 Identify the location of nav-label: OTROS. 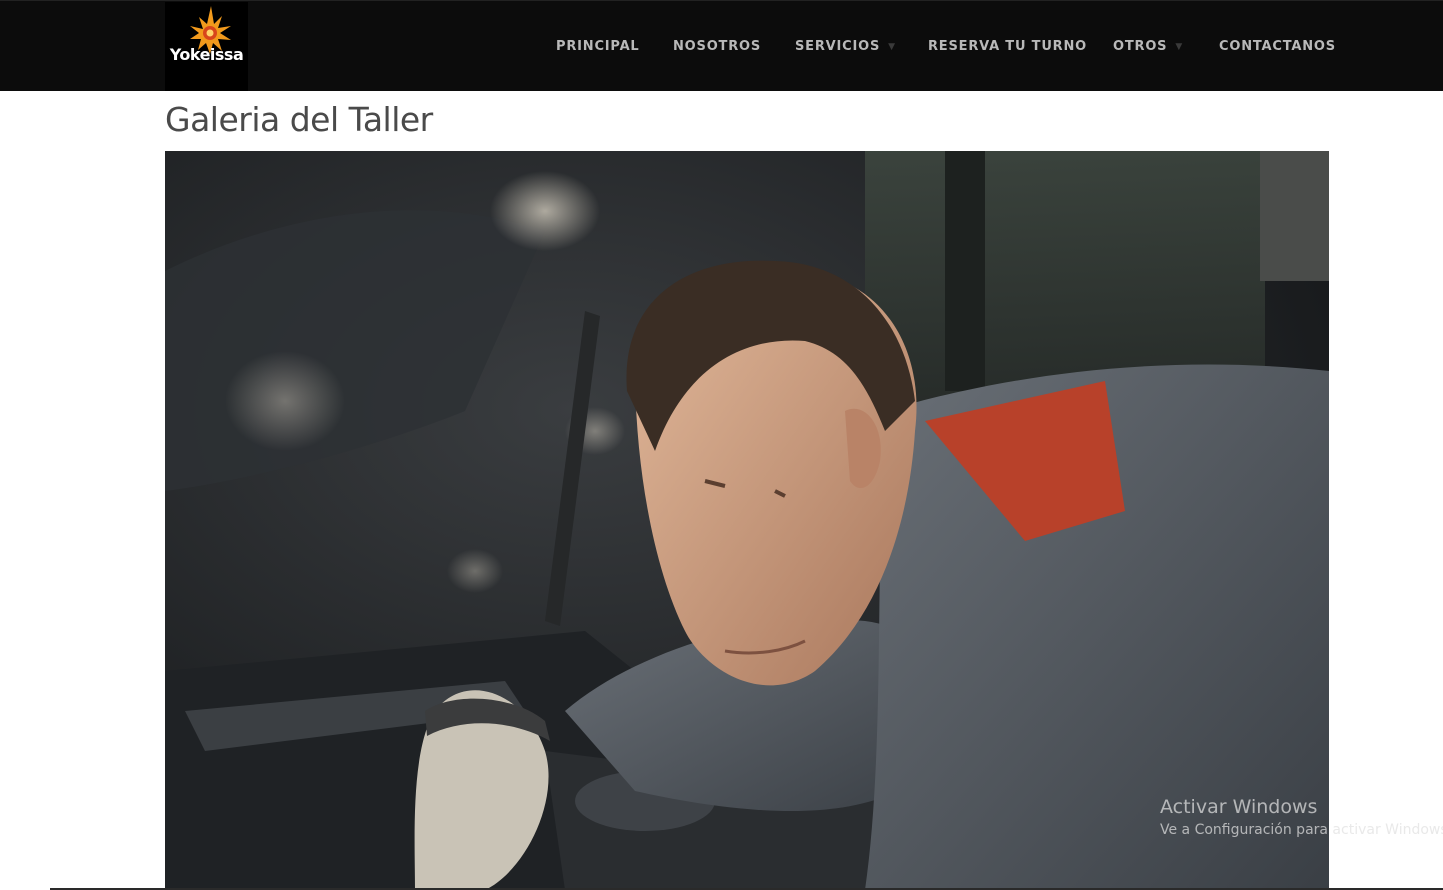
(1140, 46).